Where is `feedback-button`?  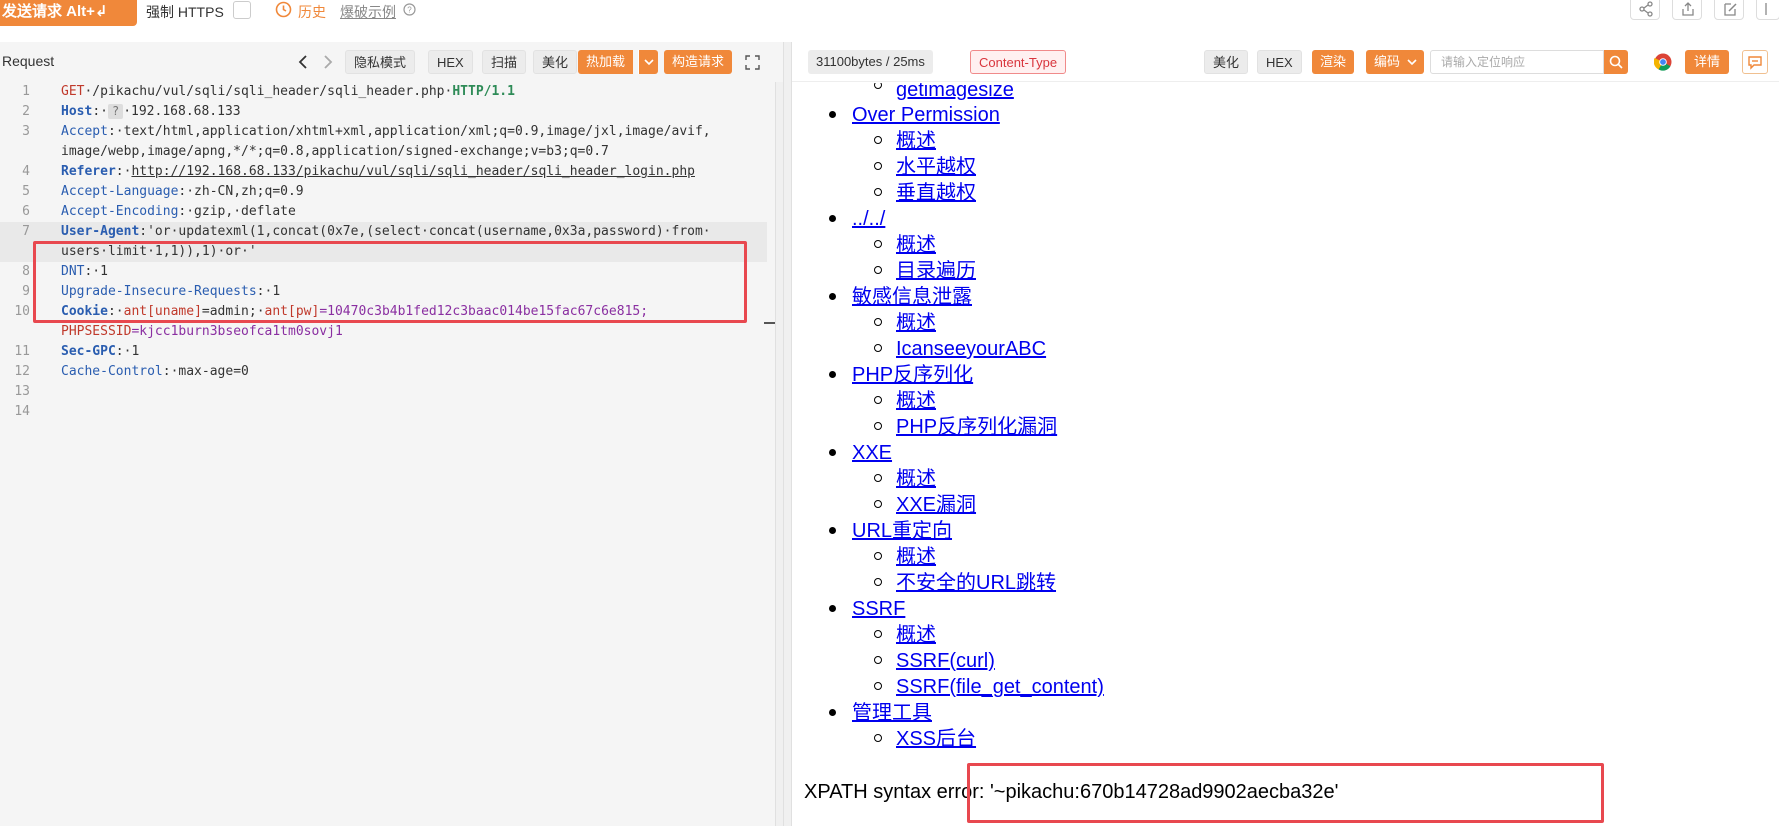 feedback-button is located at coordinates (1755, 62).